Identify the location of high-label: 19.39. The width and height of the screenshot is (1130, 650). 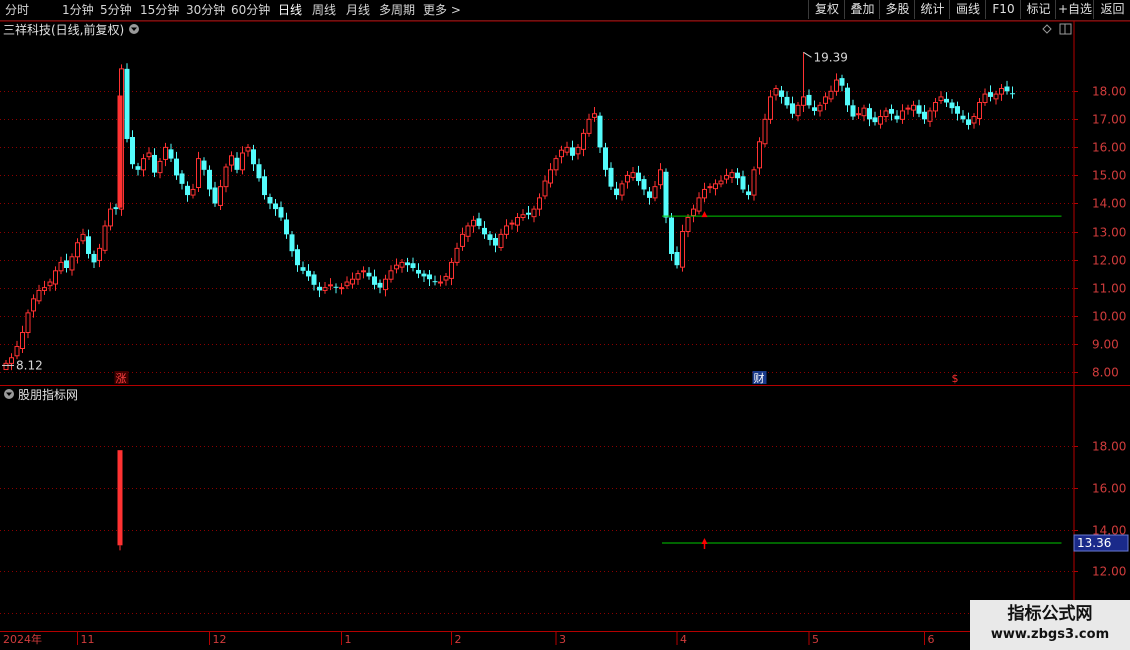
(831, 57).